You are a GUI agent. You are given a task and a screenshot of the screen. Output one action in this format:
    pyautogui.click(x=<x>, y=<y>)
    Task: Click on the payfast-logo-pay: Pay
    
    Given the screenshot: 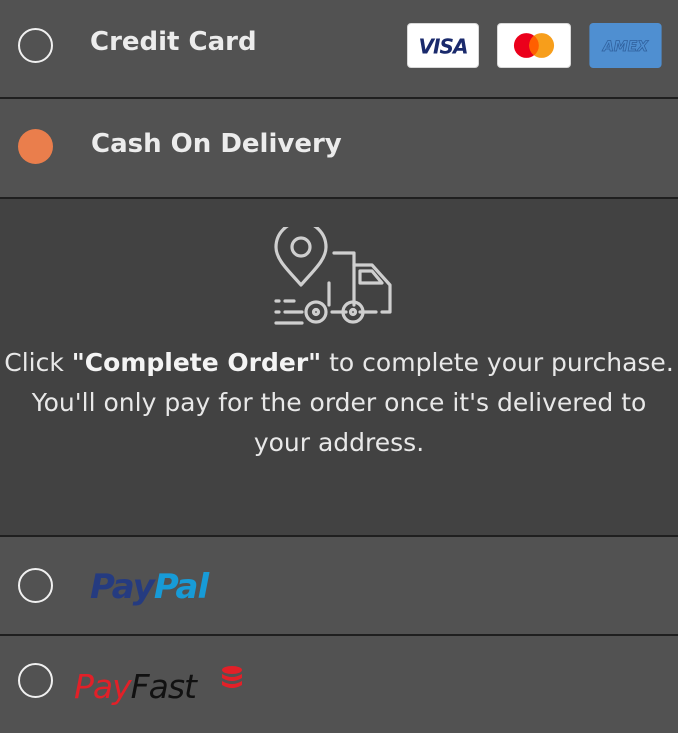 What is the action you would take?
    pyautogui.click(x=103, y=686)
    